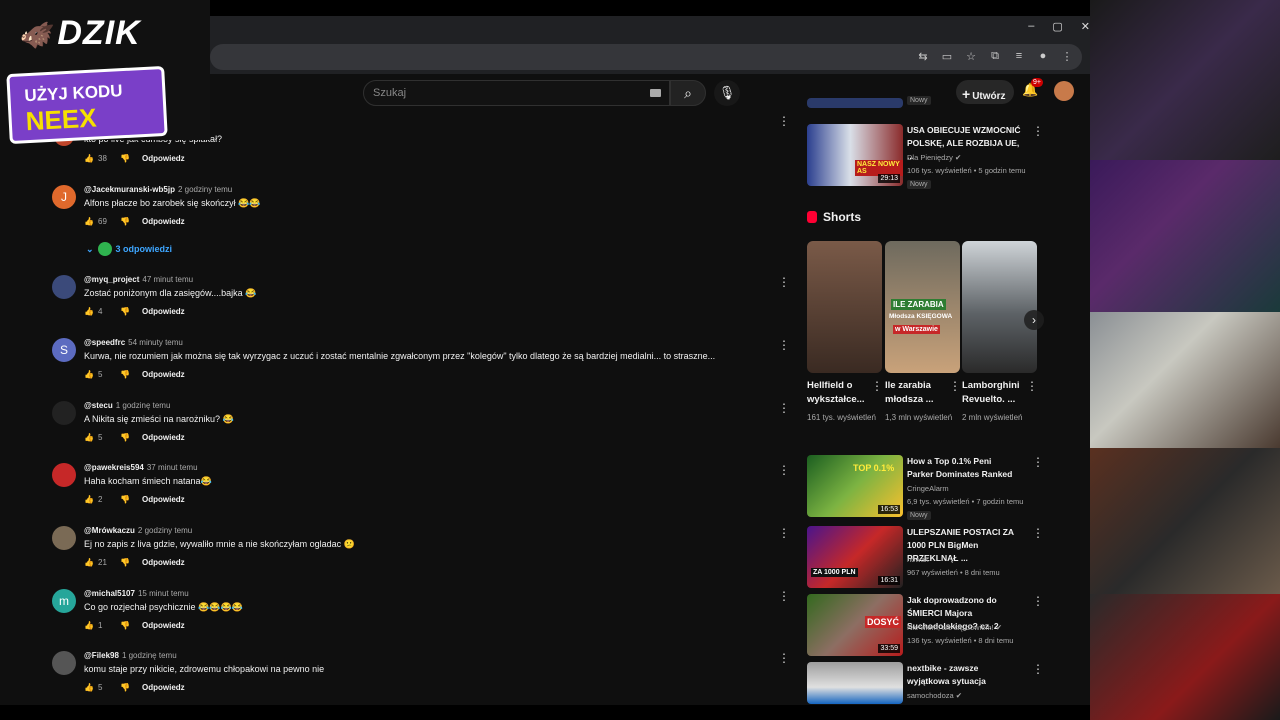  Describe the element at coordinates (688, 93) in the screenshot. I see `search-button: ⌕` at that location.